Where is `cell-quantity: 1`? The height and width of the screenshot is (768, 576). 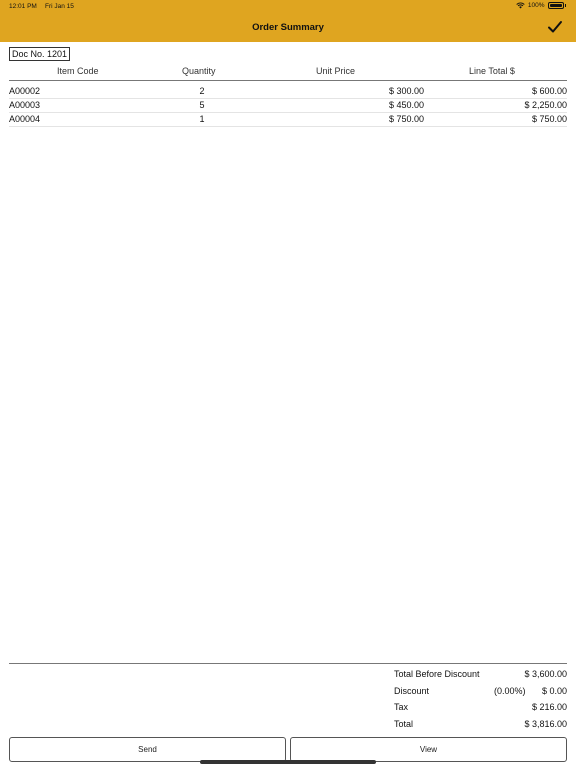 cell-quantity: 1 is located at coordinates (202, 119).